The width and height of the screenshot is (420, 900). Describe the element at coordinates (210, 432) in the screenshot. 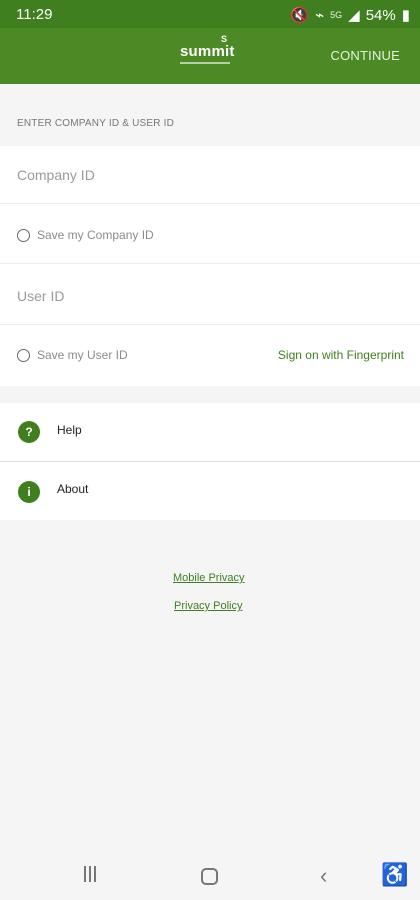

I see `help-item: ? Help` at that location.